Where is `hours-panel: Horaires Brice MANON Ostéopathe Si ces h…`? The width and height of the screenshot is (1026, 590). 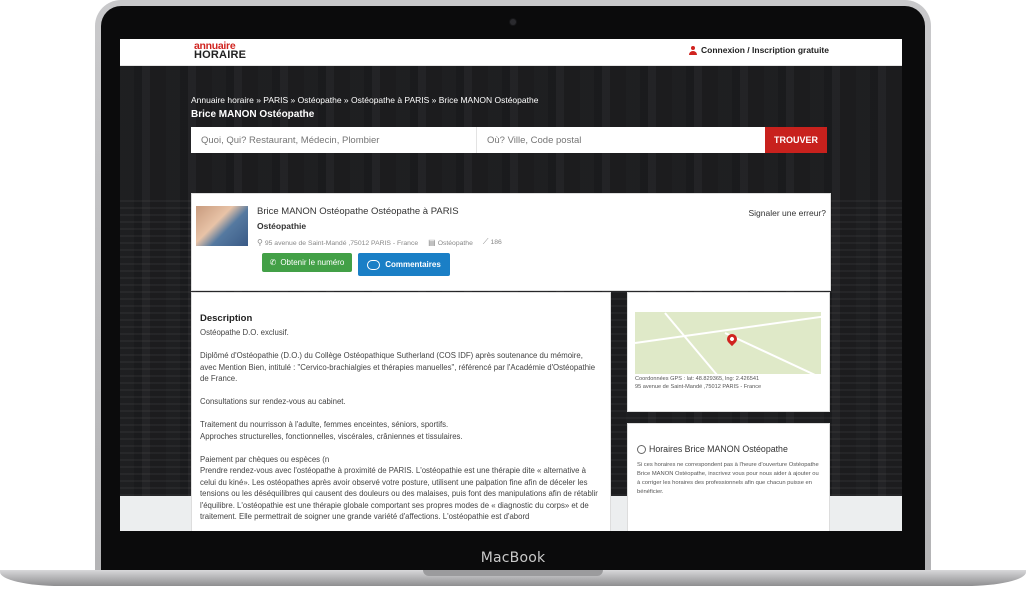
hours-panel: Horaires Brice MANON Ostéopathe Si ces h… is located at coordinates (728, 477).